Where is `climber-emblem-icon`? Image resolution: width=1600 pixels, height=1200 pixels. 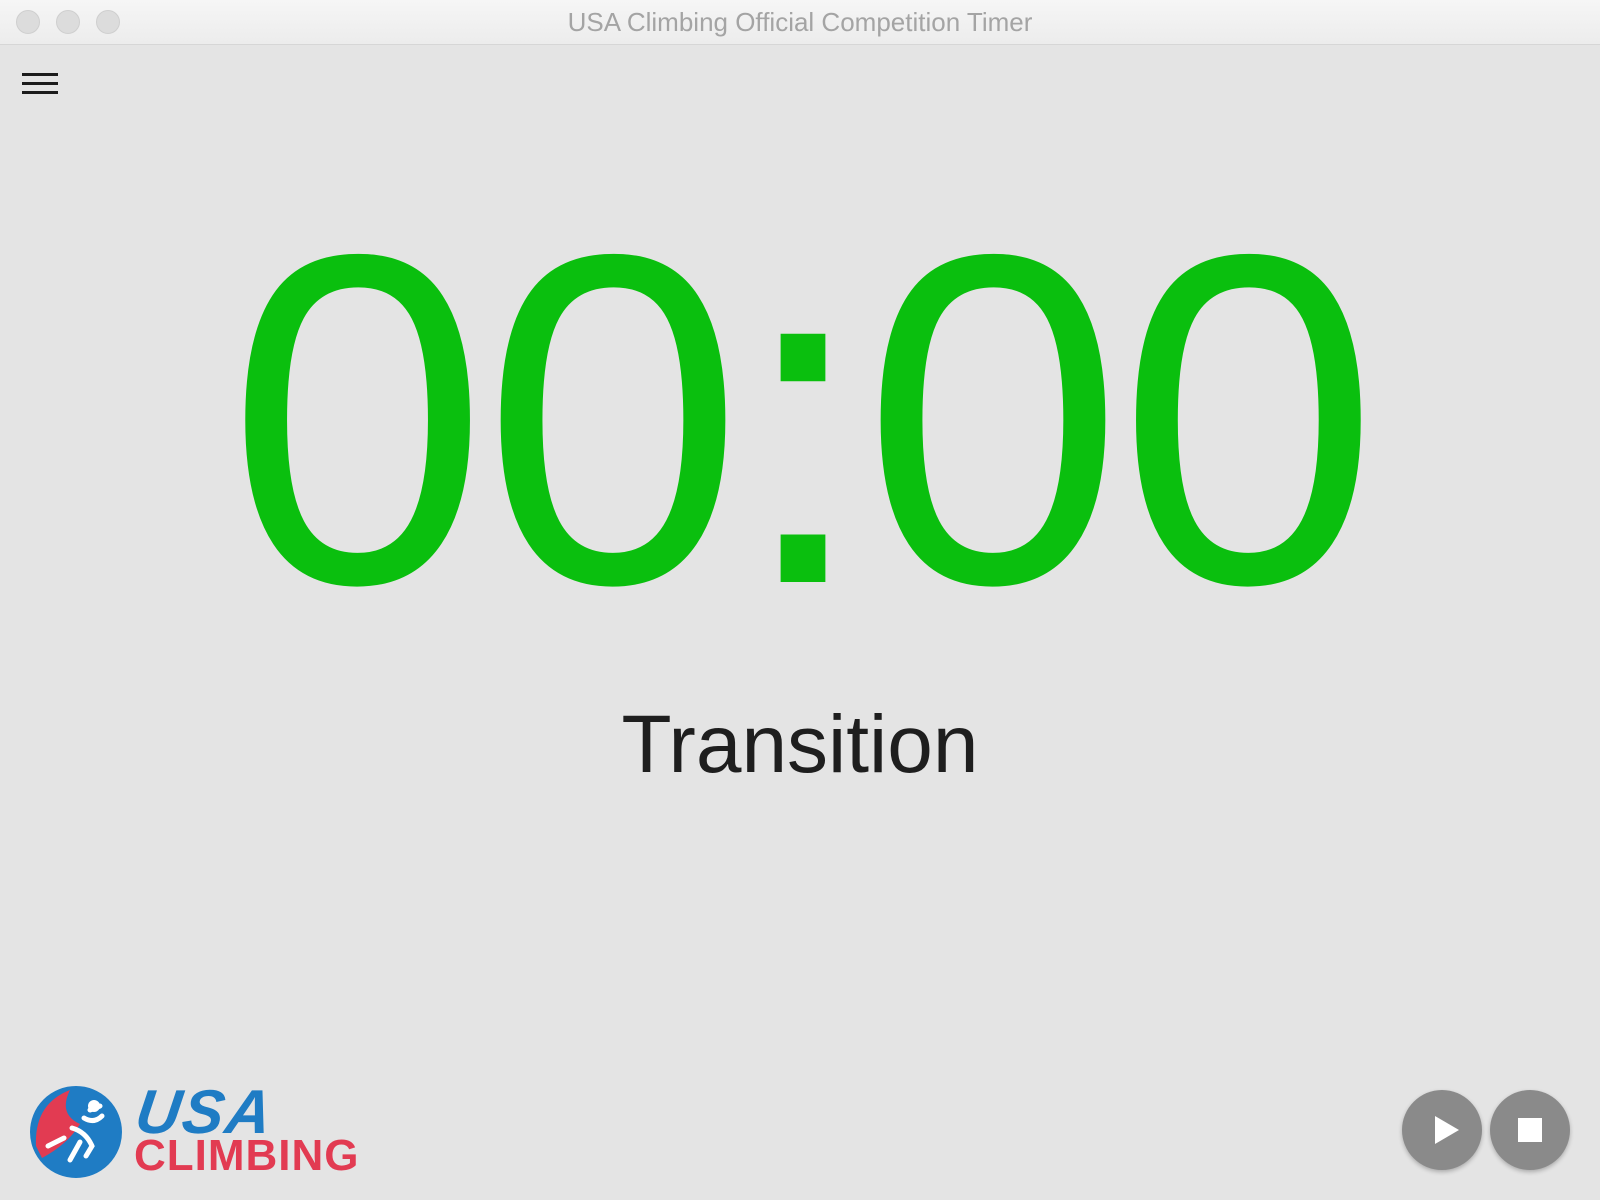 climber-emblem-icon is located at coordinates (76, 1132).